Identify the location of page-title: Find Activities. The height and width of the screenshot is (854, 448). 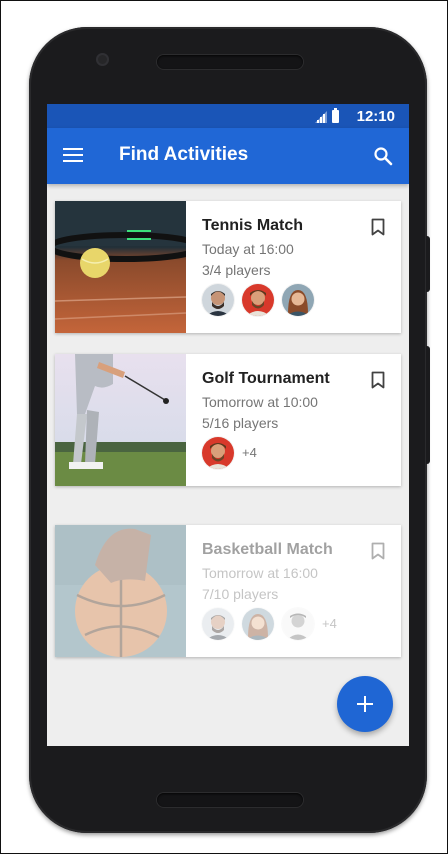
(184, 154).